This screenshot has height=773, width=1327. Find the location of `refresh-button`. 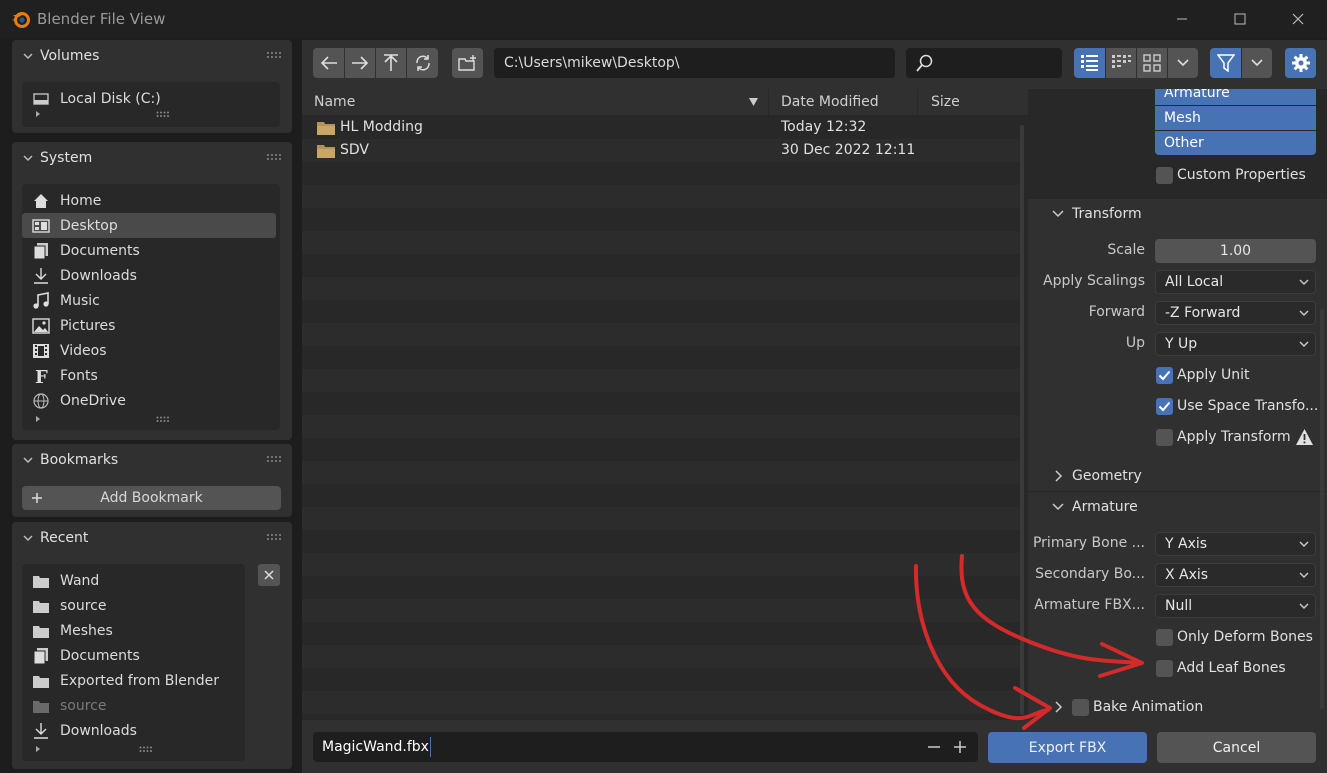

refresh-button is located at coordinates (422, 63).